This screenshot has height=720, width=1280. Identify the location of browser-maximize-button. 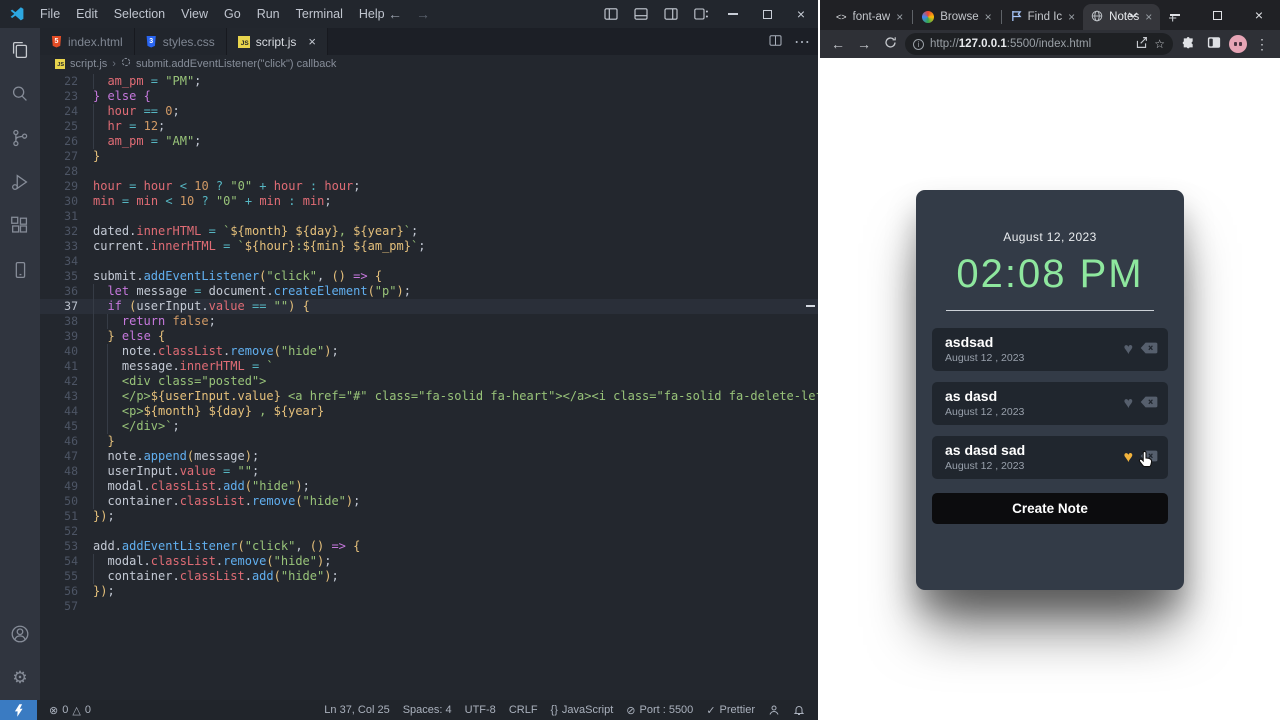
(1217, 15).